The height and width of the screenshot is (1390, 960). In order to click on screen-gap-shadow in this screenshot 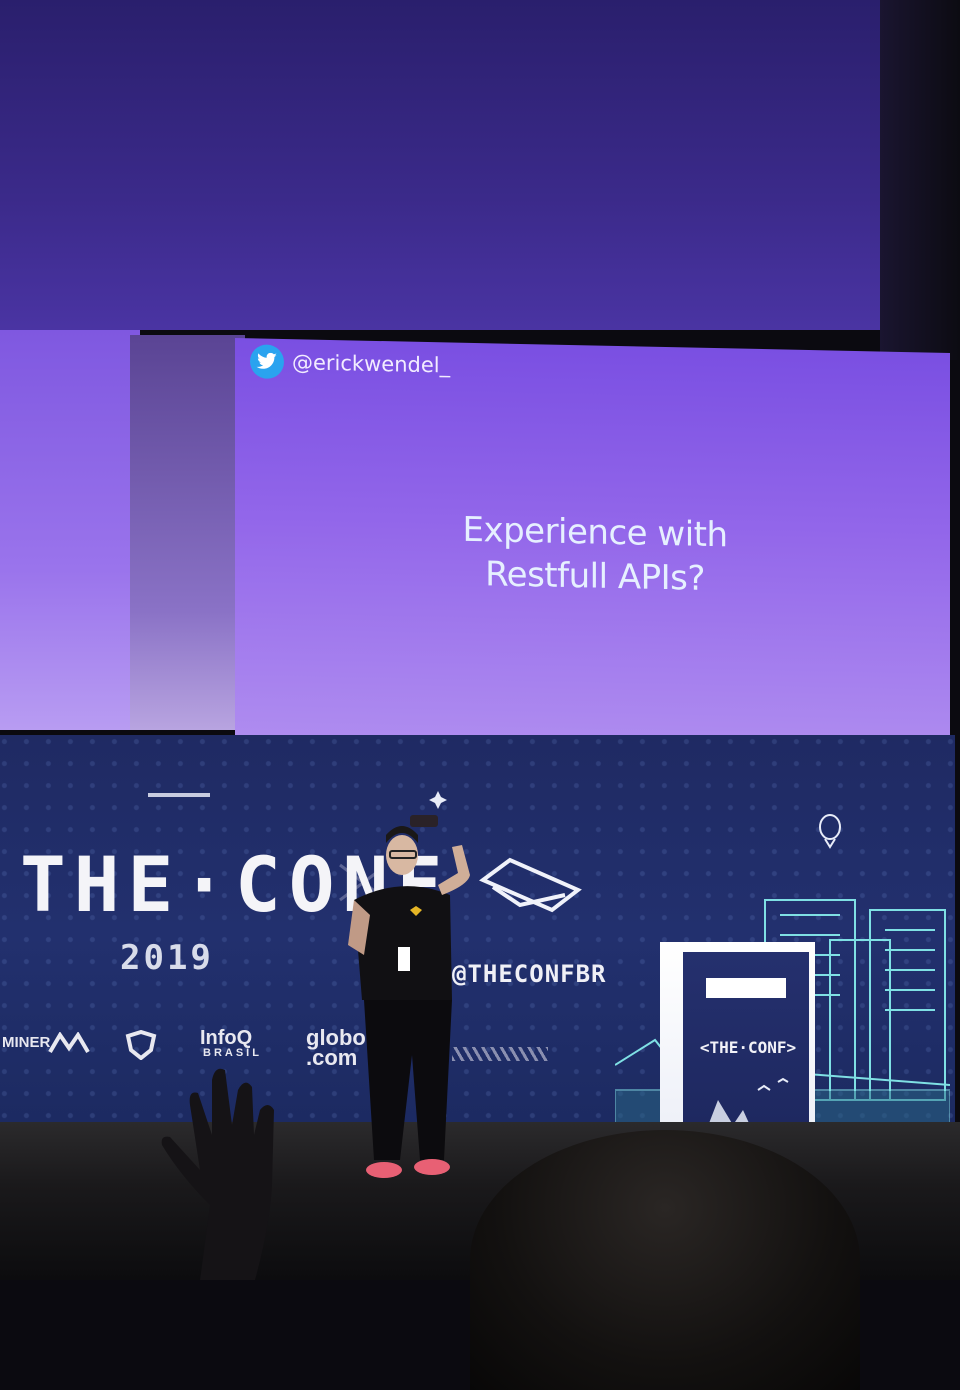, I will do `click(187, 532)`.